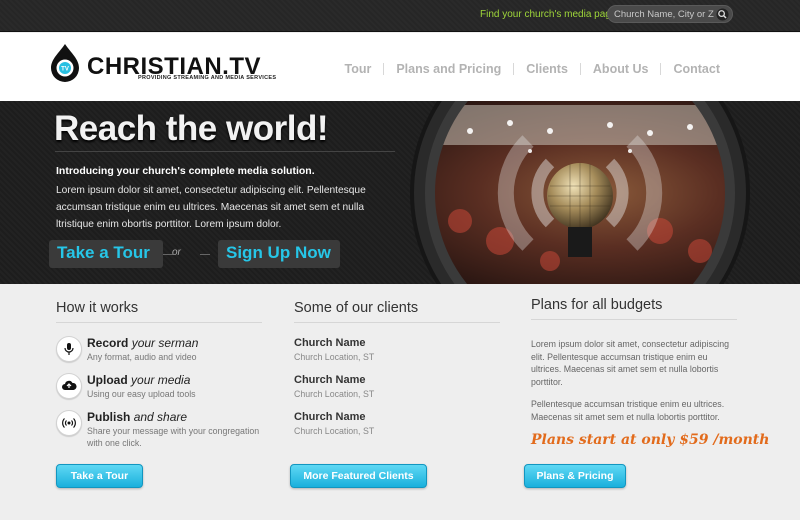 Image resolution: width=800 pixels, height=520 pixels. Describe the element at coordinates (99, 476) in the screenshot. I see `take-tour-button: Take a Tour` at that location.